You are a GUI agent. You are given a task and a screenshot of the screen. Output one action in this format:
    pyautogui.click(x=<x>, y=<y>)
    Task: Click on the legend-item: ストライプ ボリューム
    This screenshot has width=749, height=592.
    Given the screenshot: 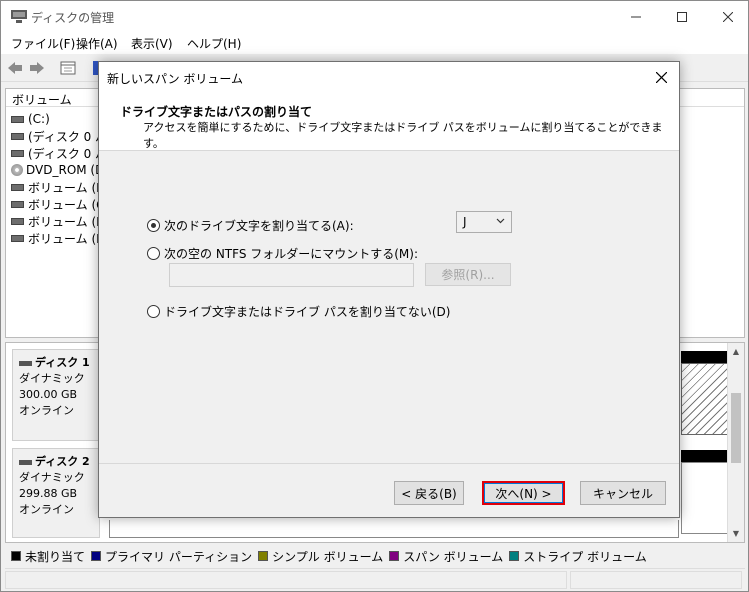 What is the action you would take?
    pyautogui.click(x=578, y=556)
    